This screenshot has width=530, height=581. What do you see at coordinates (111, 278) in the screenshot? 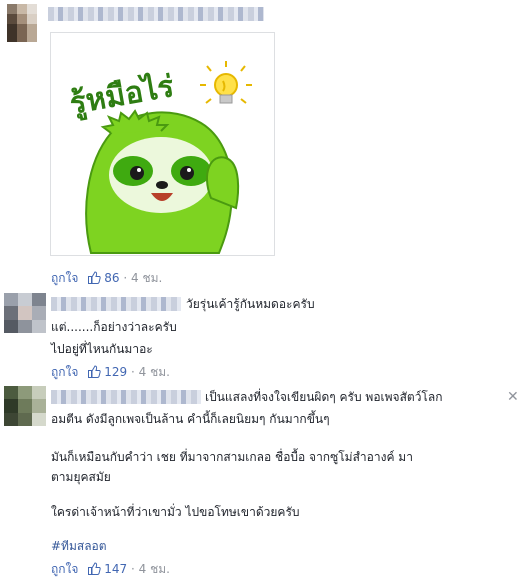
I see `like-count: 86` at bounding box center [111, 278].